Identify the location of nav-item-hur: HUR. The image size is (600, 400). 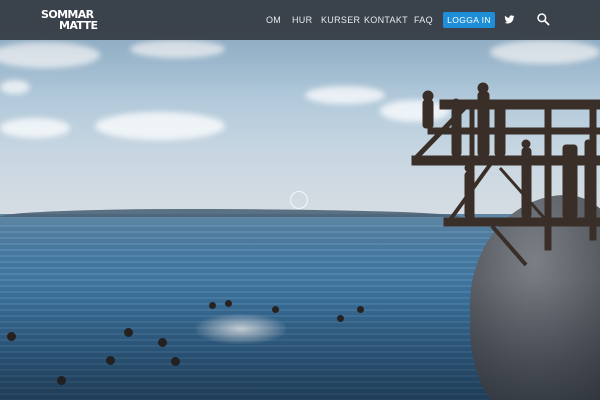
(302, 20).